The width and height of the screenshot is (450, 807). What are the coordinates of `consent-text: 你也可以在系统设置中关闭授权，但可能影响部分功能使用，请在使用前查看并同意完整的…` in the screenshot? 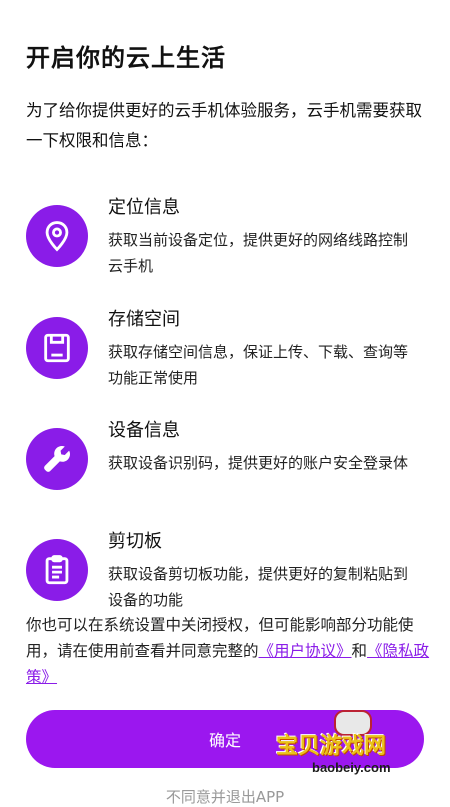 It's located at (228, 651).